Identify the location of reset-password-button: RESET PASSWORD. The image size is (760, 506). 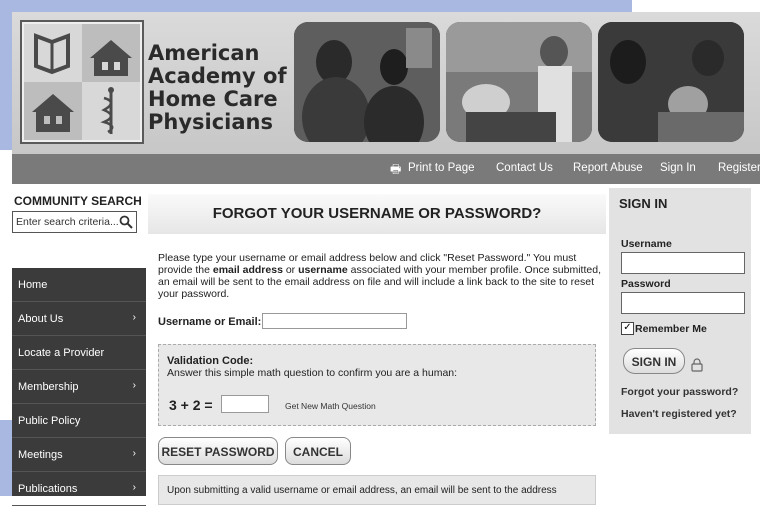
(218, 451).